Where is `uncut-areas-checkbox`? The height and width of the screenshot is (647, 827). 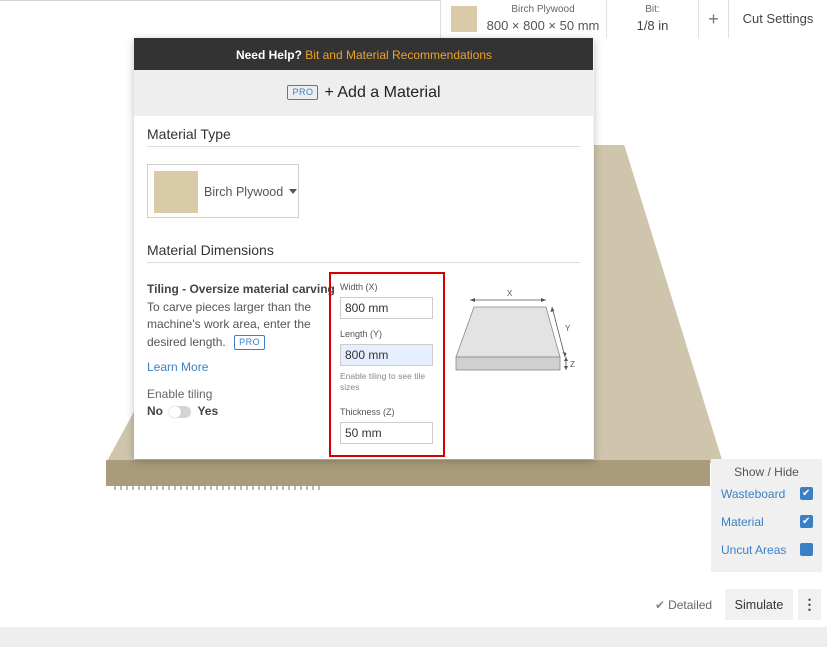 uncut-areas-checkbox is located at coordinates (806, 549).